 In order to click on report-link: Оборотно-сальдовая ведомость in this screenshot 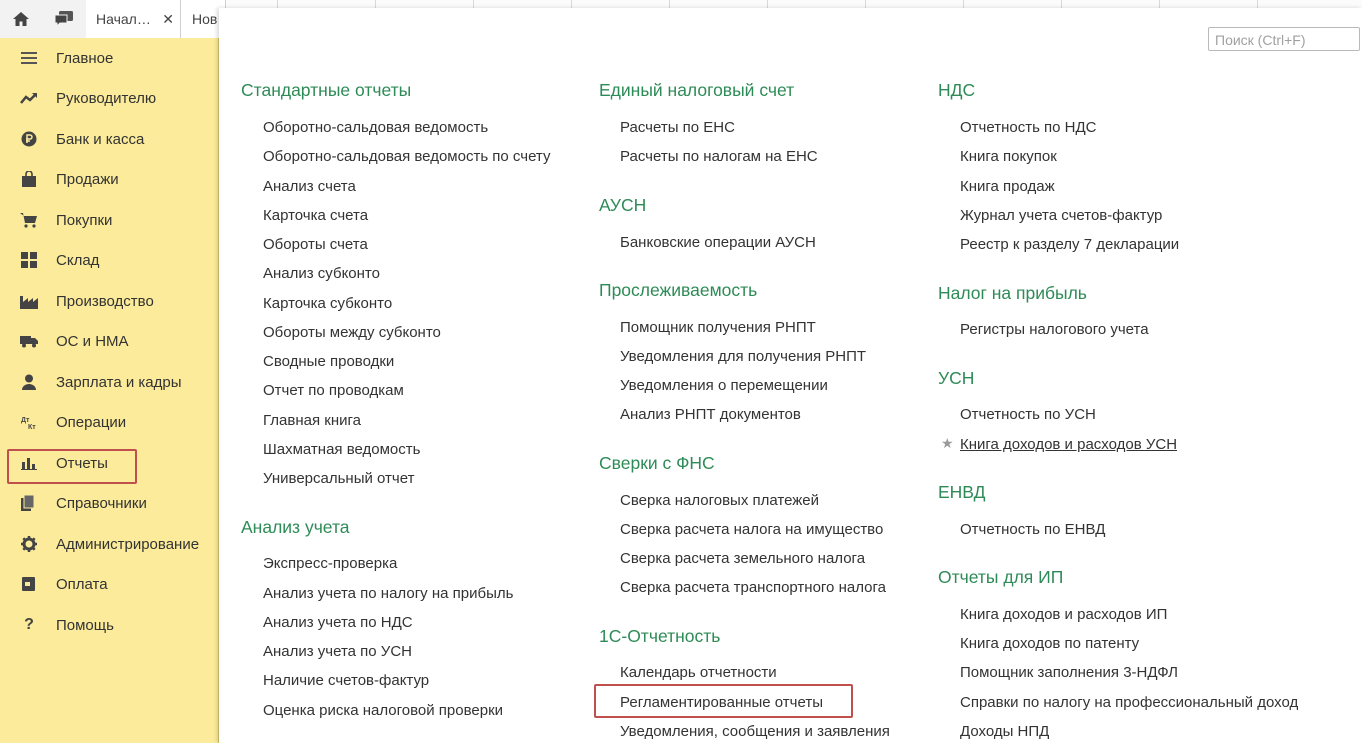, I will do `click(375, 127)`.